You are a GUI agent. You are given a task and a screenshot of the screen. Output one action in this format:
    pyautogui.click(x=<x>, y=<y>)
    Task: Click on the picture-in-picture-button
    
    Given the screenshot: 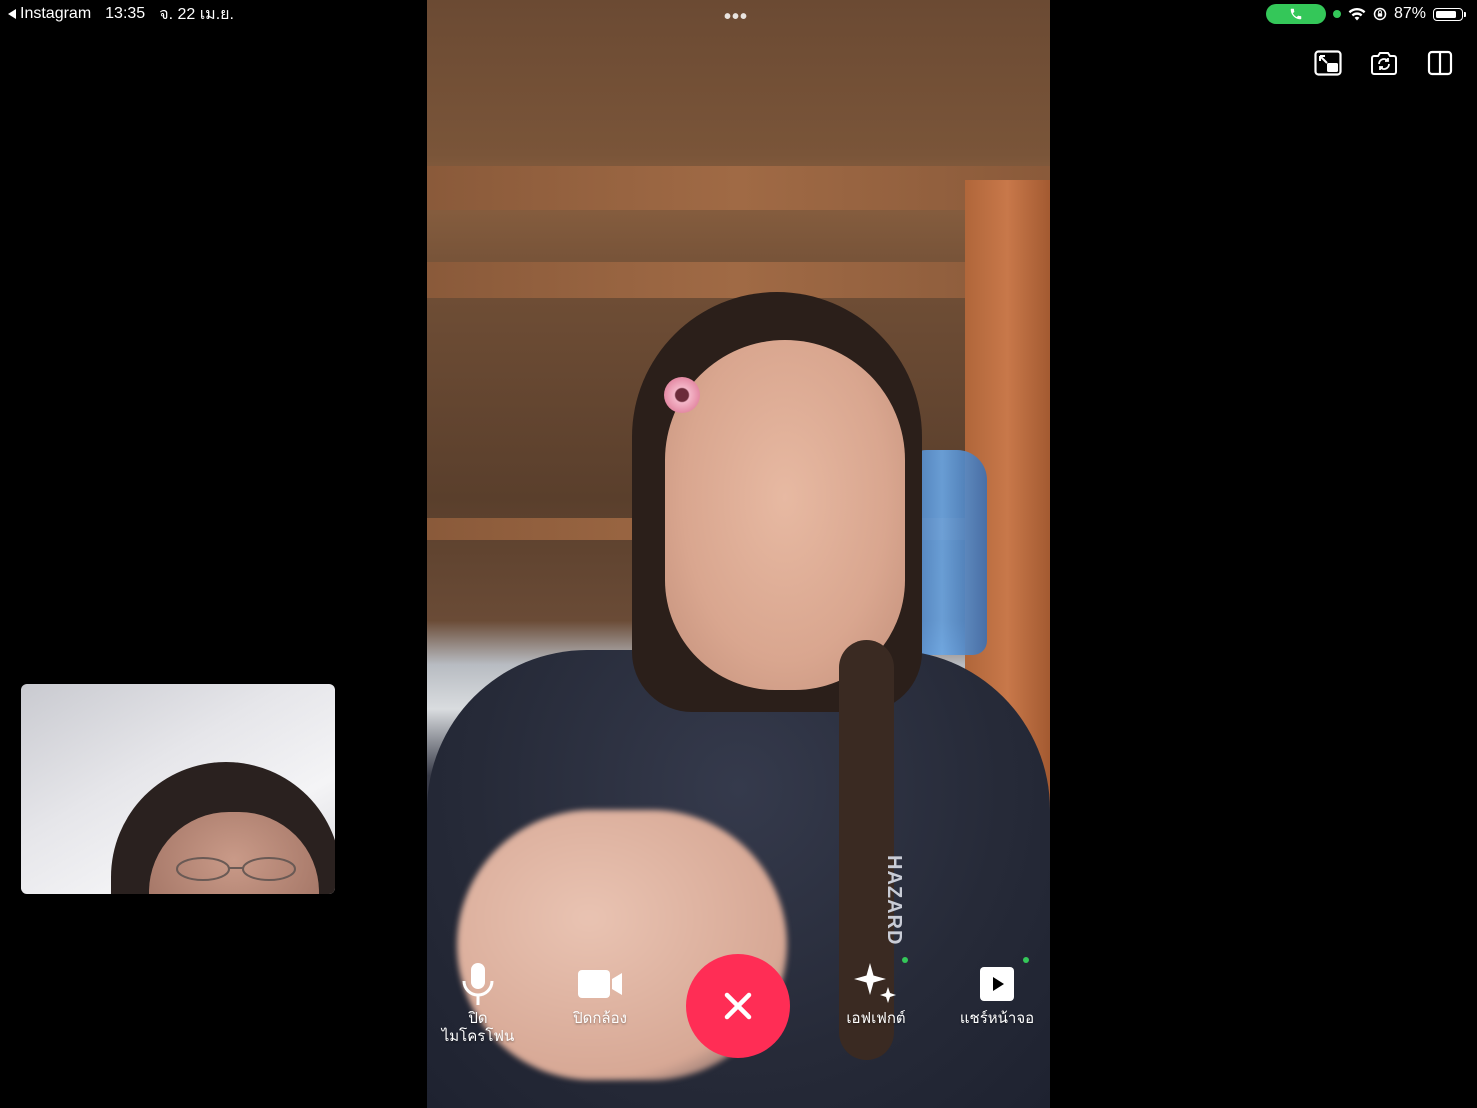 What is the action you would take?
    pyautogui.click(x=1328, y=63)
    